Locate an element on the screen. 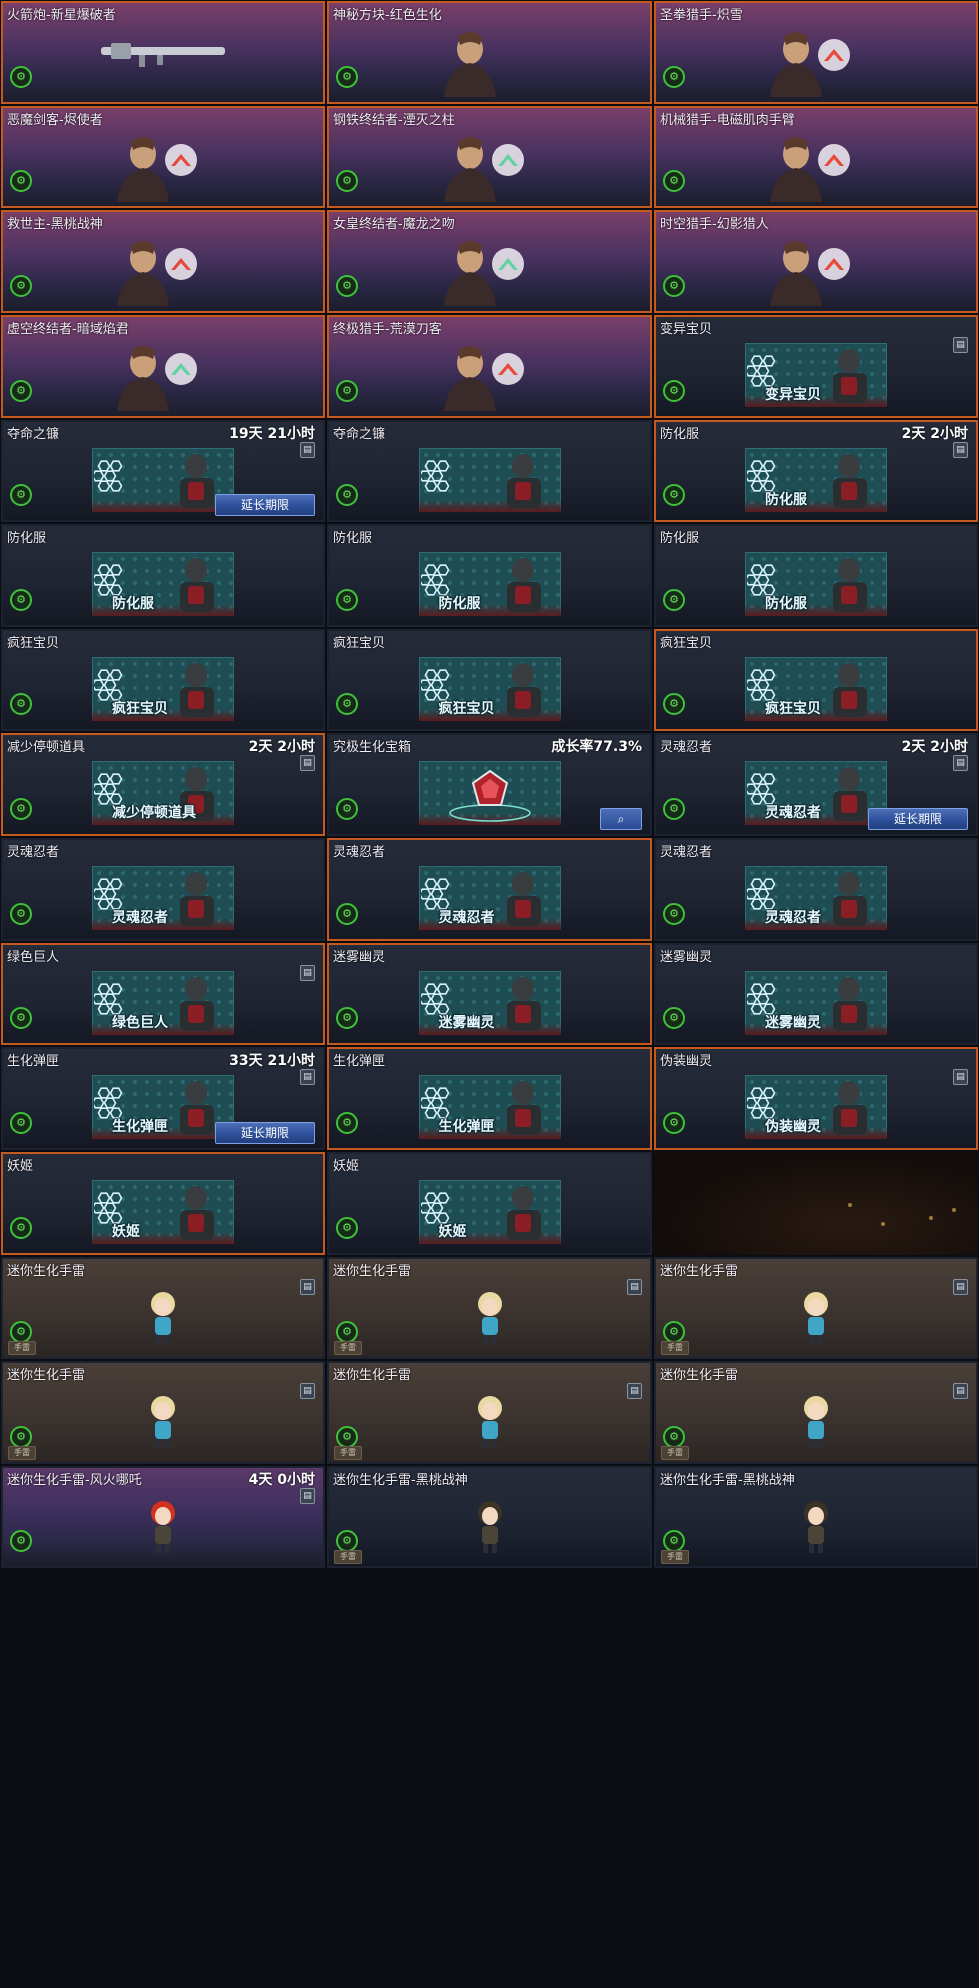  item-card: 伪装幽灵 ▤ 伪装幽灵 ⚙ is located at coordinates (816, 1098).